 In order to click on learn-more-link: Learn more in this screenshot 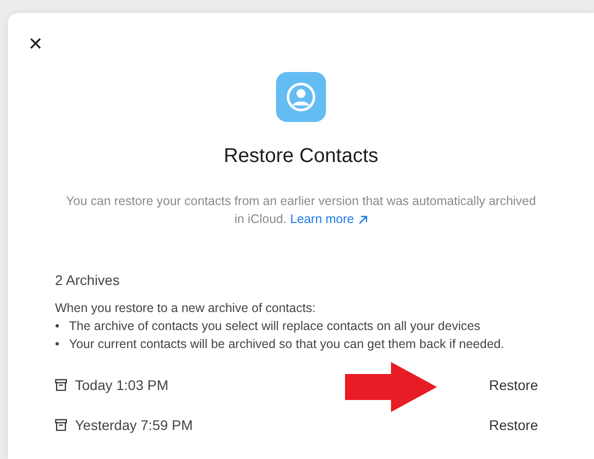, I will do `click(329, 219)`.